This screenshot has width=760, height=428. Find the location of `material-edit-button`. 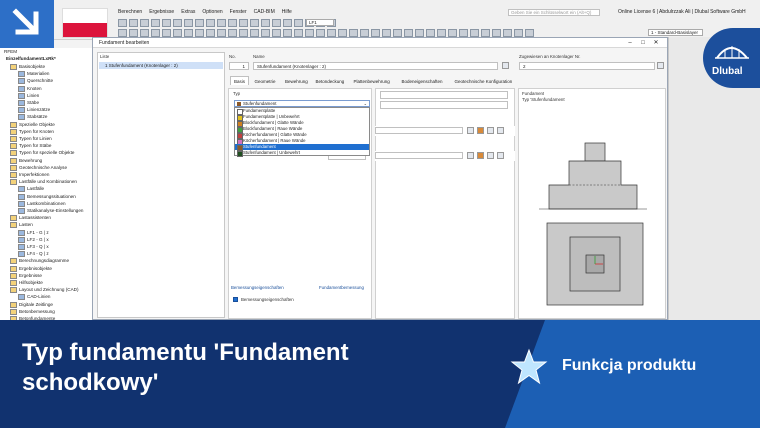

material-edit-button is located at coordinates (470, 130).